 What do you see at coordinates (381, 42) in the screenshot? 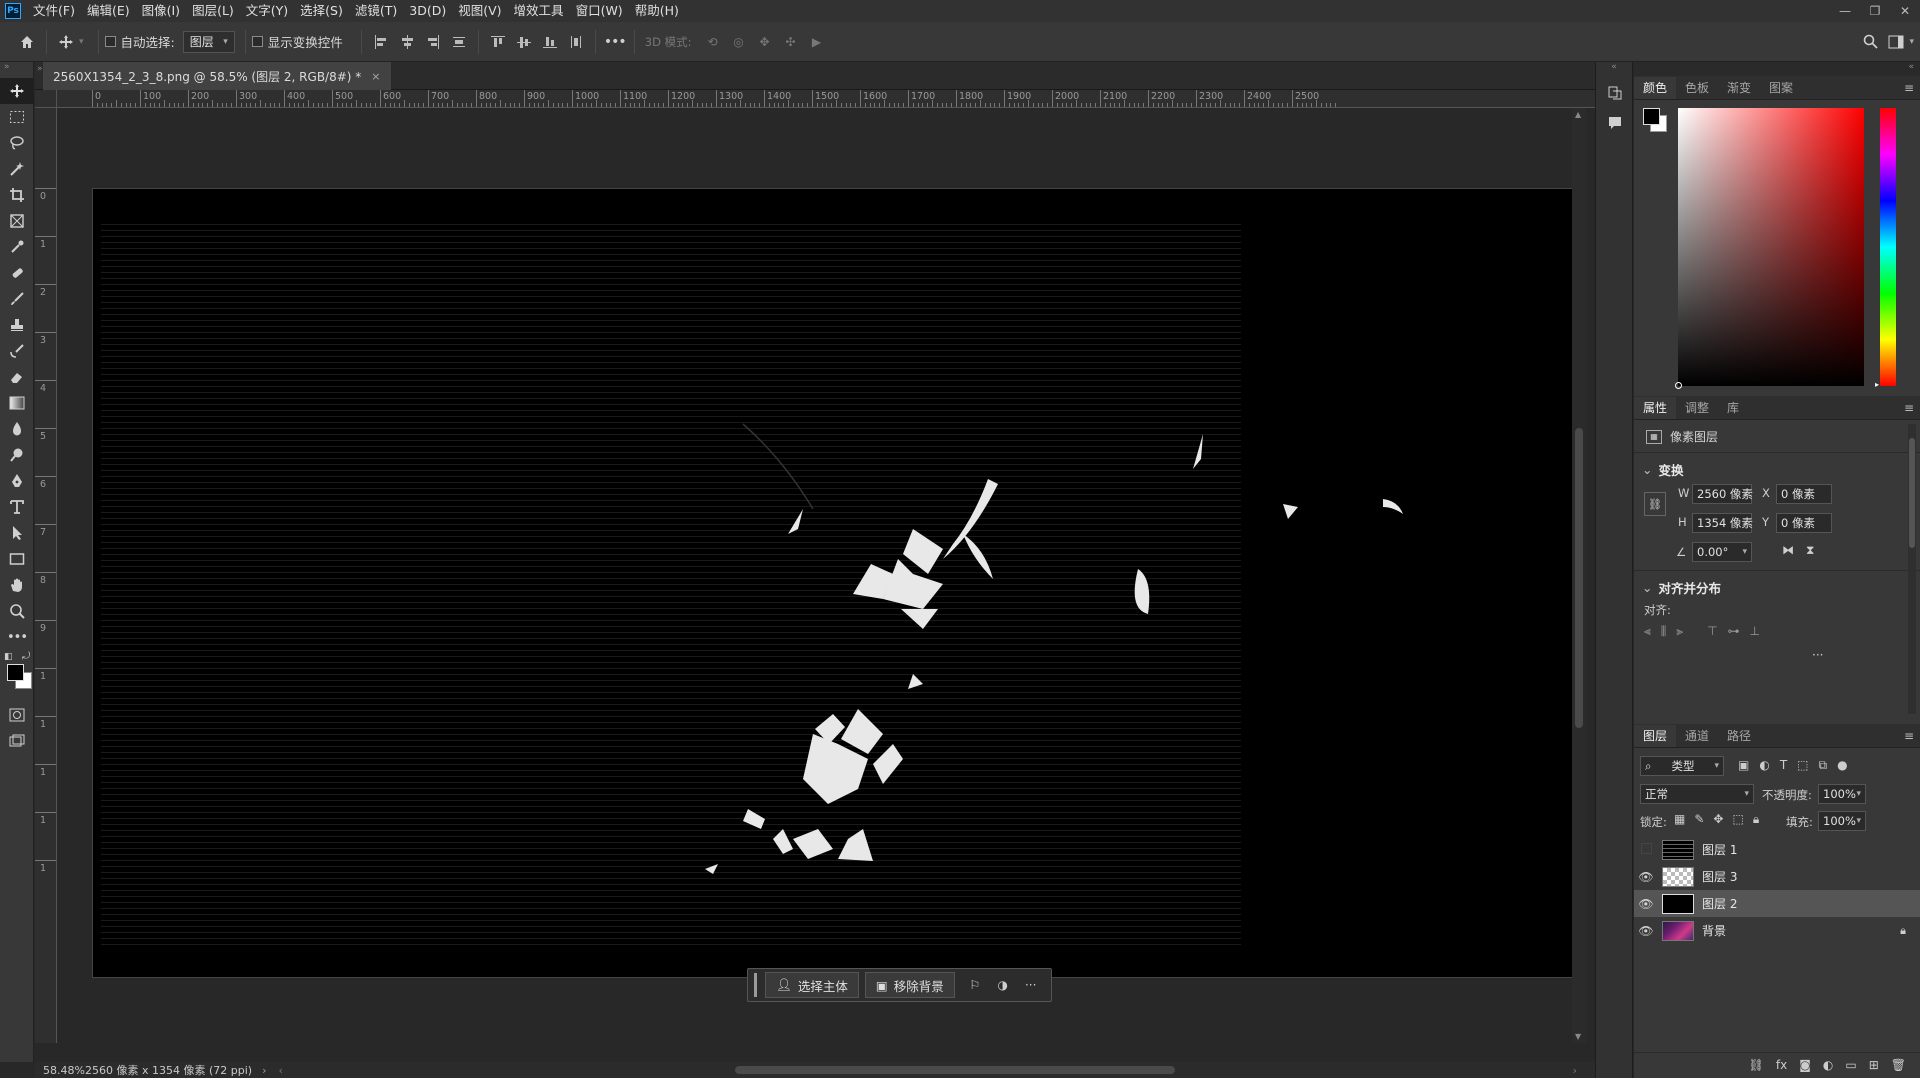
I see `align-left-icon` at bounding box center [381, 42].